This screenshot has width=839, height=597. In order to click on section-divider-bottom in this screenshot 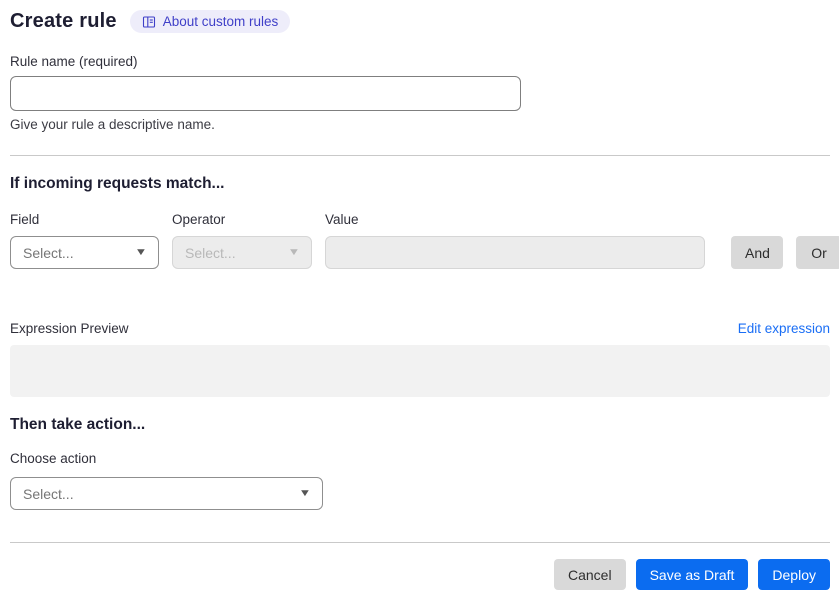, I will do `click(420, 542)`.